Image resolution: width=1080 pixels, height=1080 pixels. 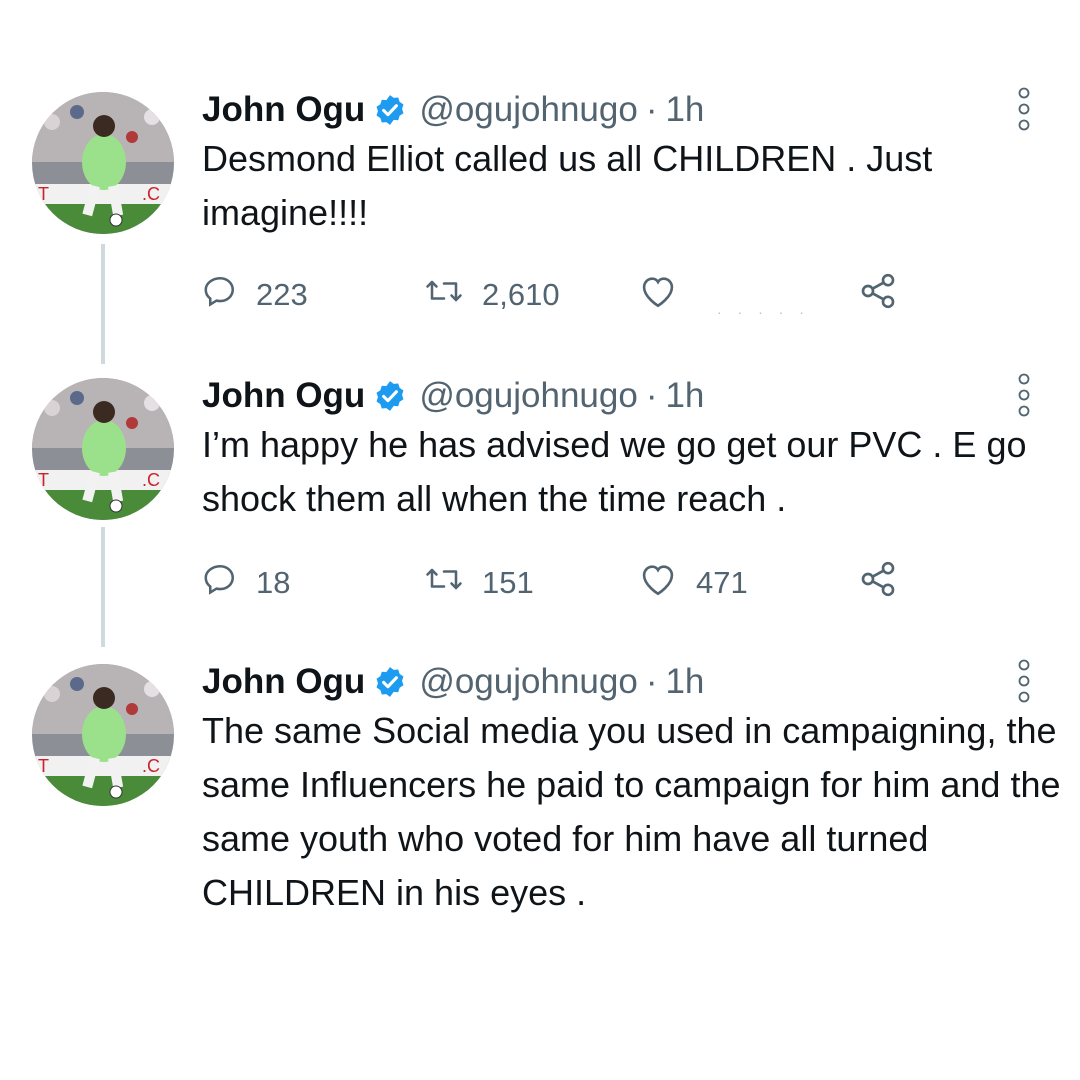 I want to click on action-bar: 223 2,610 · · · · ·, so click(x=562, y=295).